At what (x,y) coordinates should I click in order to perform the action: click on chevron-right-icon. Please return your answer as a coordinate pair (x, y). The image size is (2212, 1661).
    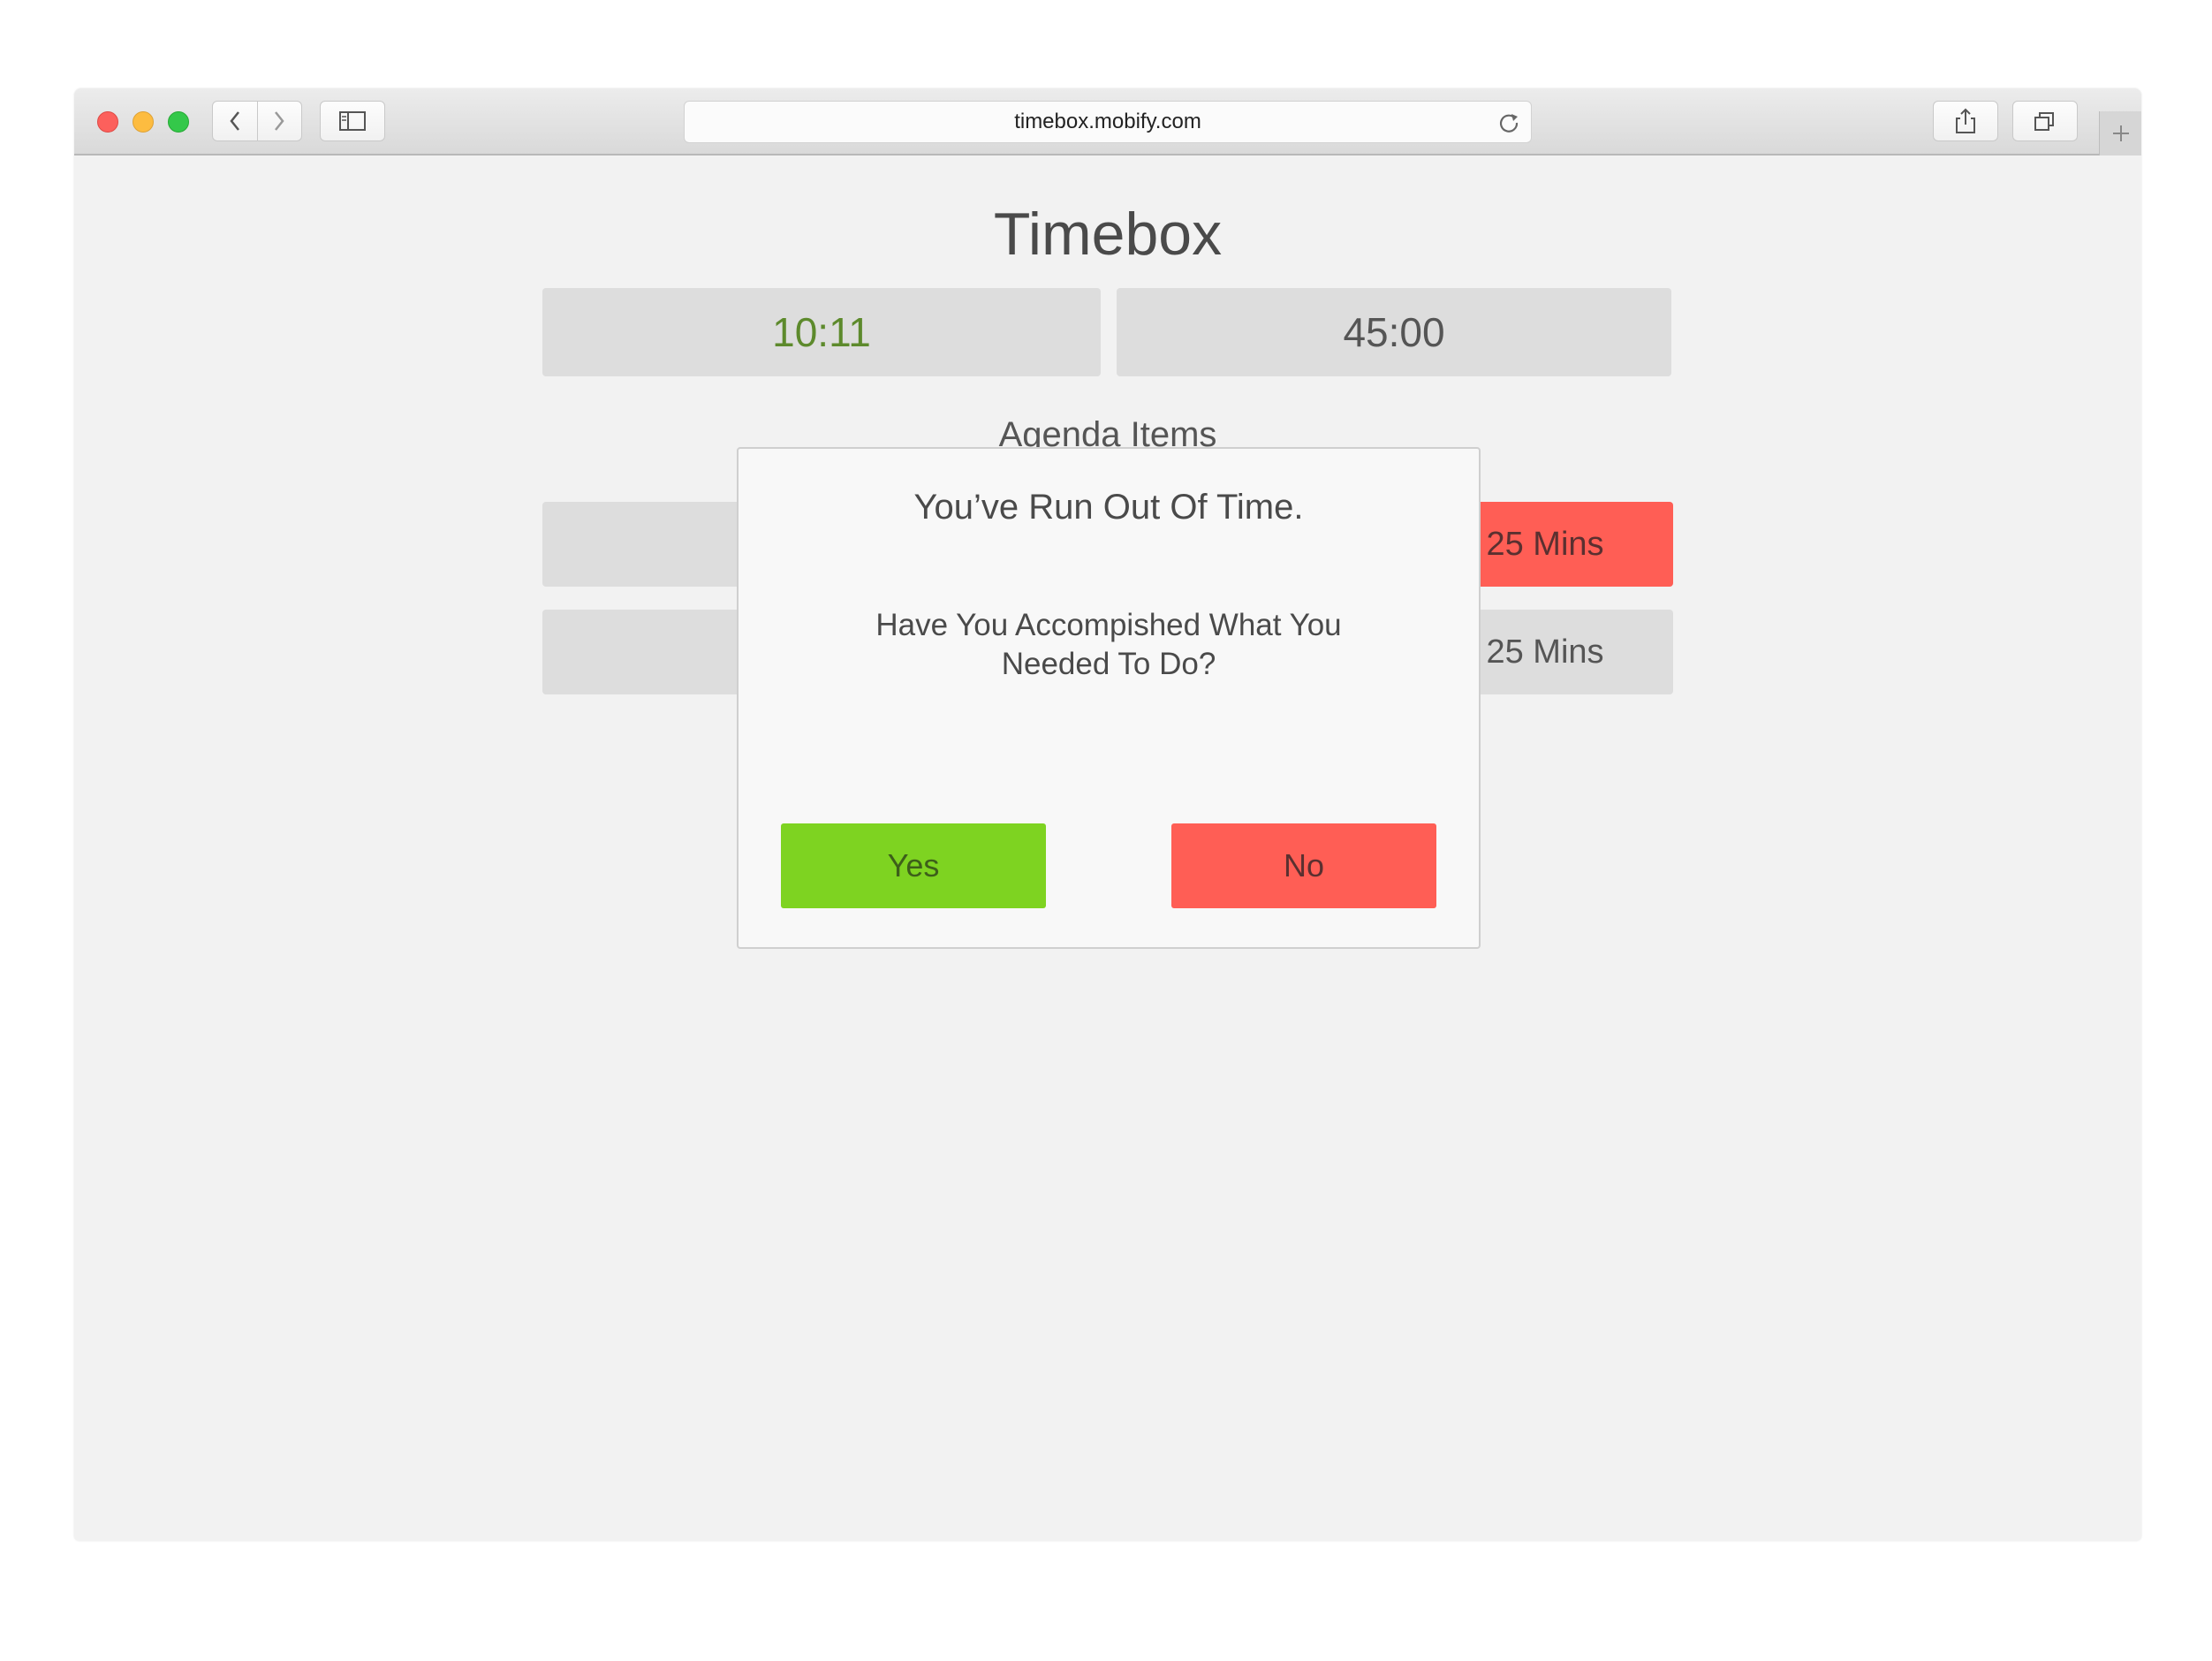
    Looking at the image, I should click on (279, 121).